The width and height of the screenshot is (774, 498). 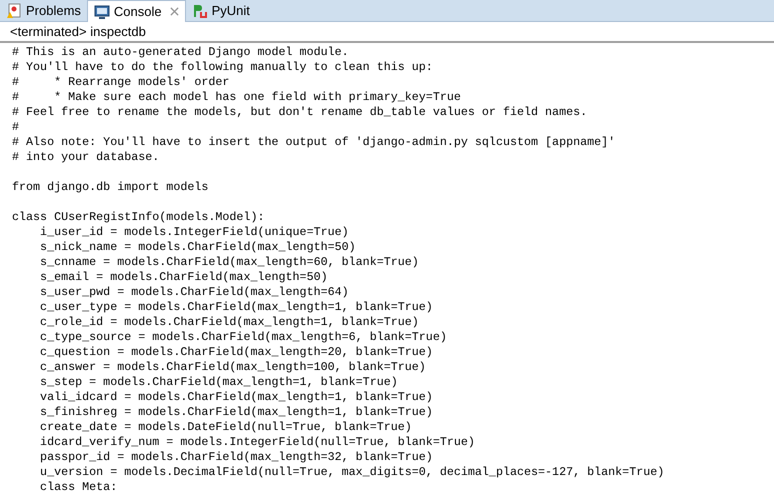 What do you see at coordinates (121, 82) in the screenshot?
I see `code-line: # * Rearrange models' order` at bounding box center [121, 82].